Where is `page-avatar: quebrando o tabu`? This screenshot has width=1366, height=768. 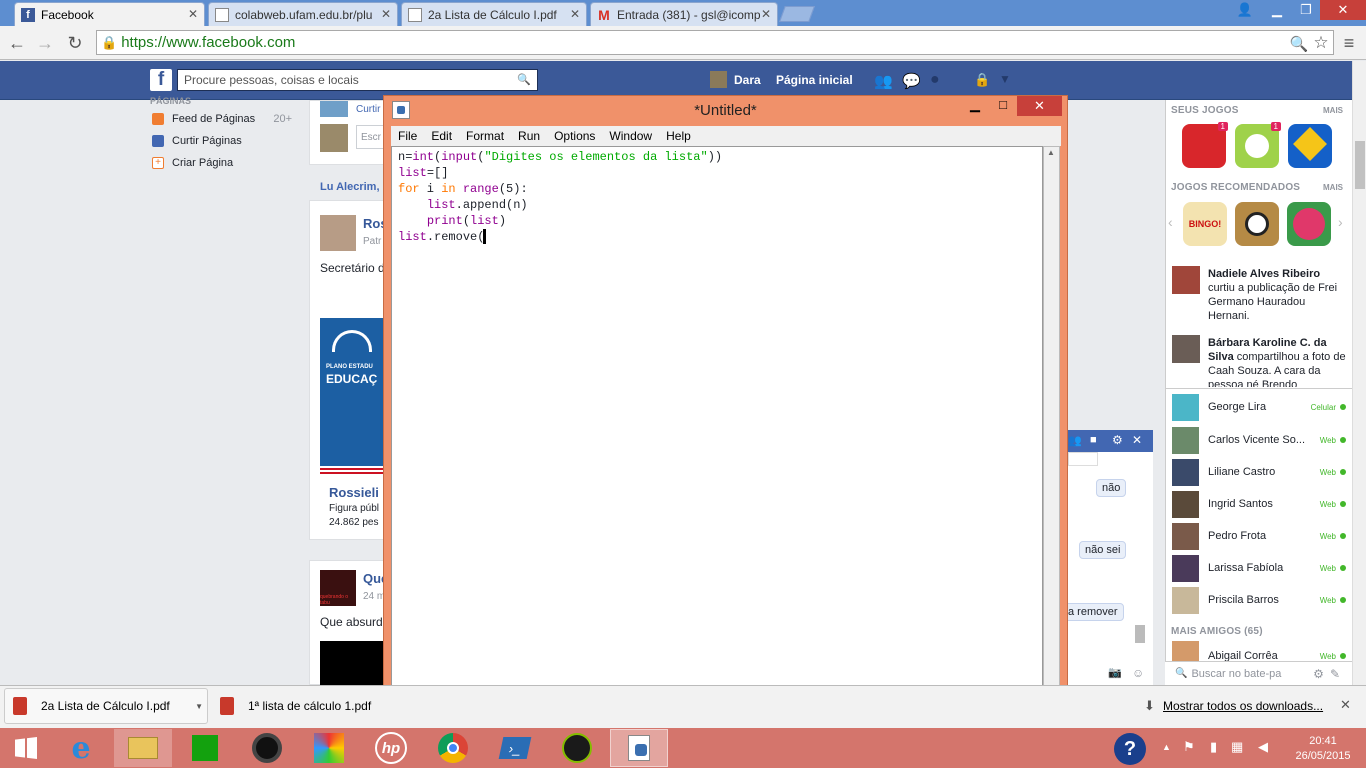
page-avatar: quebrando o tabu is located at coordinates (338, 588).